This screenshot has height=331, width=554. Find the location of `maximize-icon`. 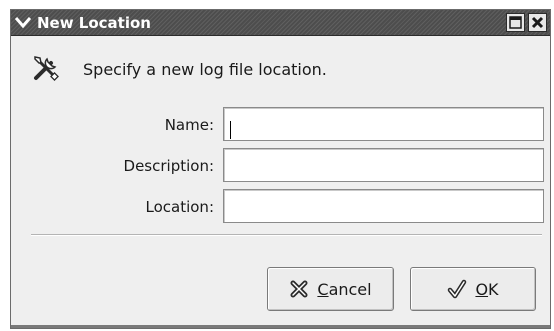

maximize-icon is located at coordinates (515, 22).